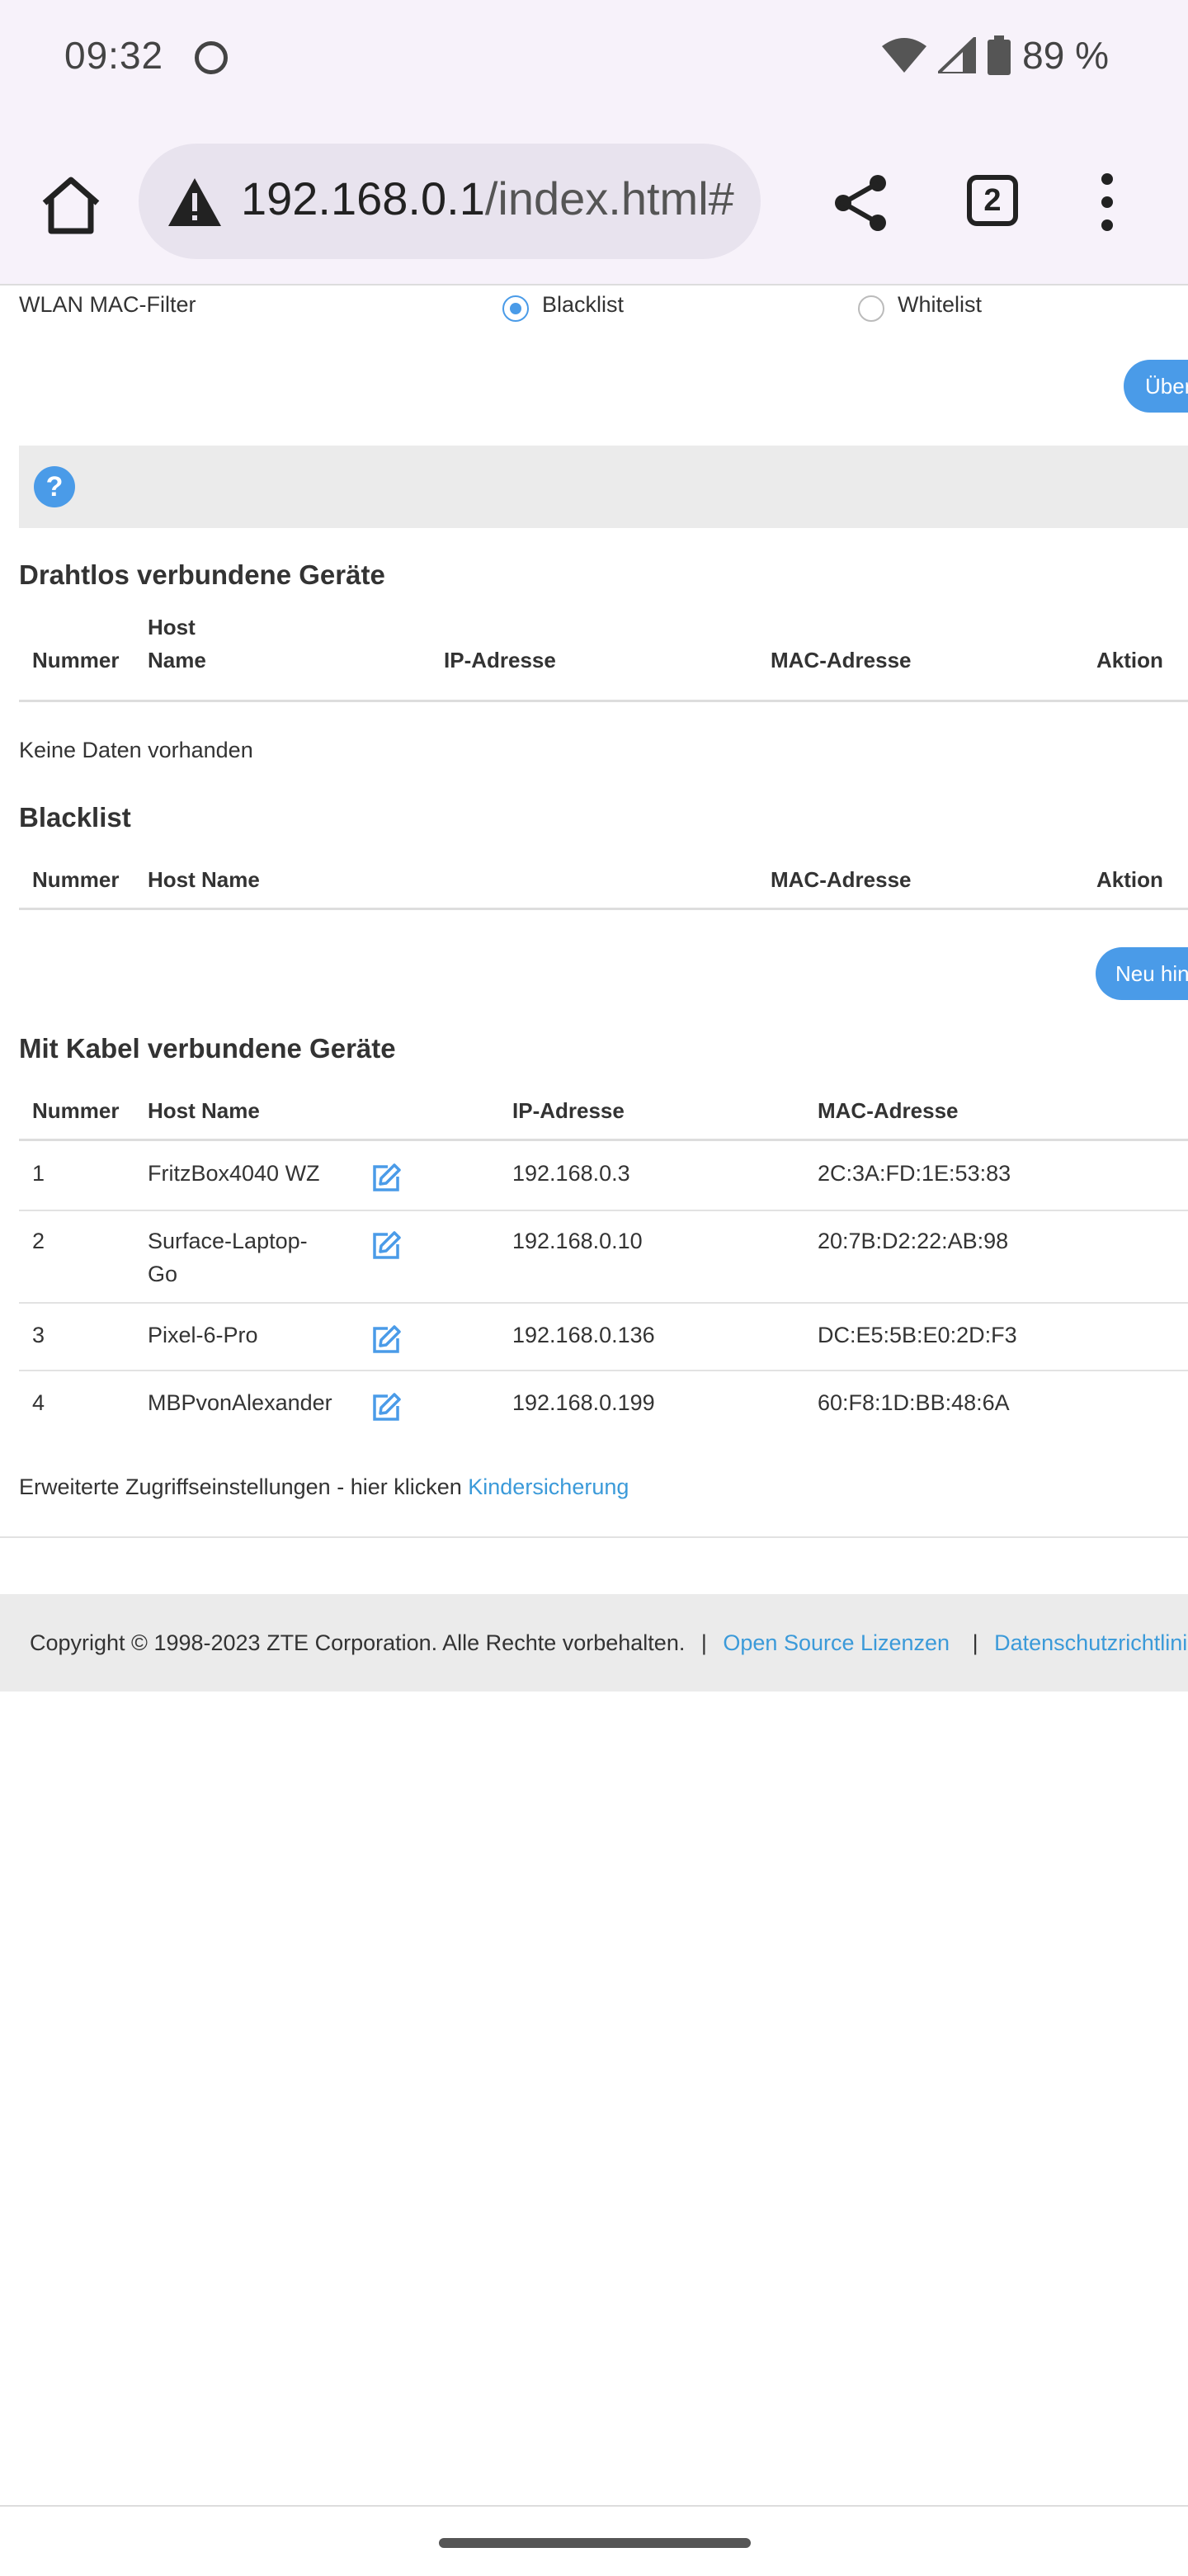 The height and width of the screenshot is (2576, 1188). What do you see at coordinates (917, 1335) in the screenshot?
I see `cell-mac: DC:E5:5B:E0:2D:F3` at bounding box center [917, 1335].